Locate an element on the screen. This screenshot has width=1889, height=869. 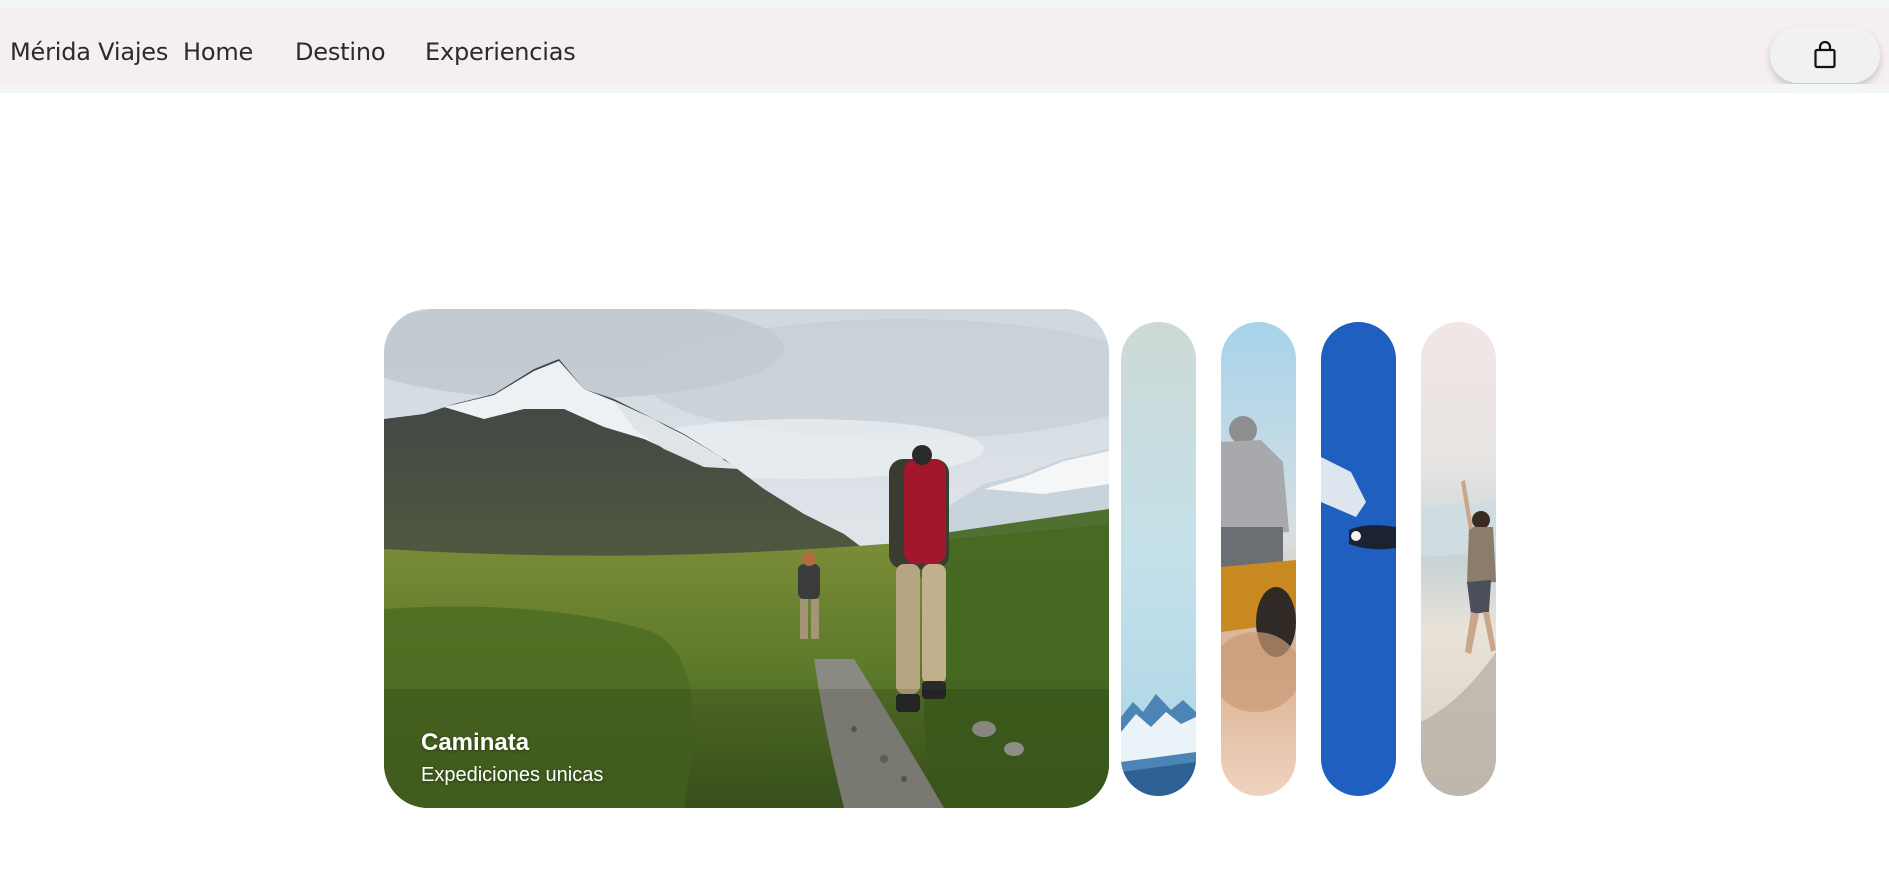
brand-logo-text: Mérida Viajes is located at coordinates (89, 52).